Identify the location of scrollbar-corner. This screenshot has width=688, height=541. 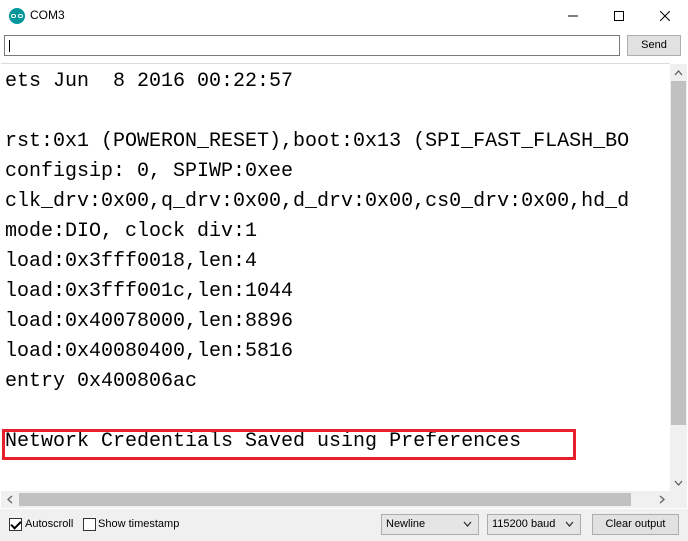
(678, 499).